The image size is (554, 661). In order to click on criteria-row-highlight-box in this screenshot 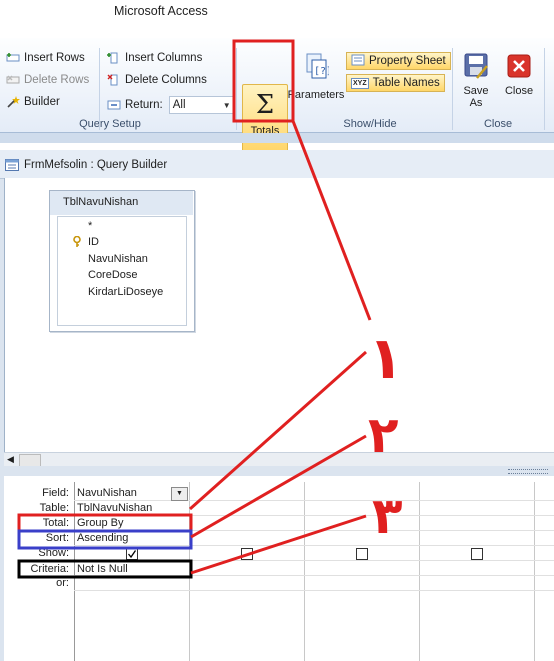, I will do `click(105, 569)`.